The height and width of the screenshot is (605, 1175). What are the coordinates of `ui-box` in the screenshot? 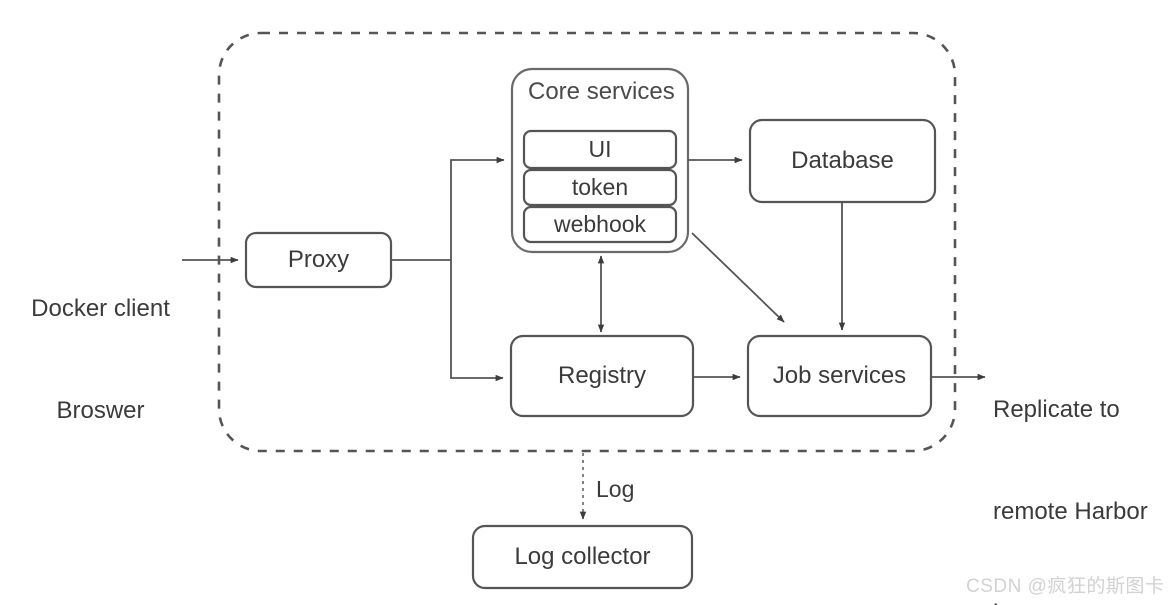 It's located at (600, 149).